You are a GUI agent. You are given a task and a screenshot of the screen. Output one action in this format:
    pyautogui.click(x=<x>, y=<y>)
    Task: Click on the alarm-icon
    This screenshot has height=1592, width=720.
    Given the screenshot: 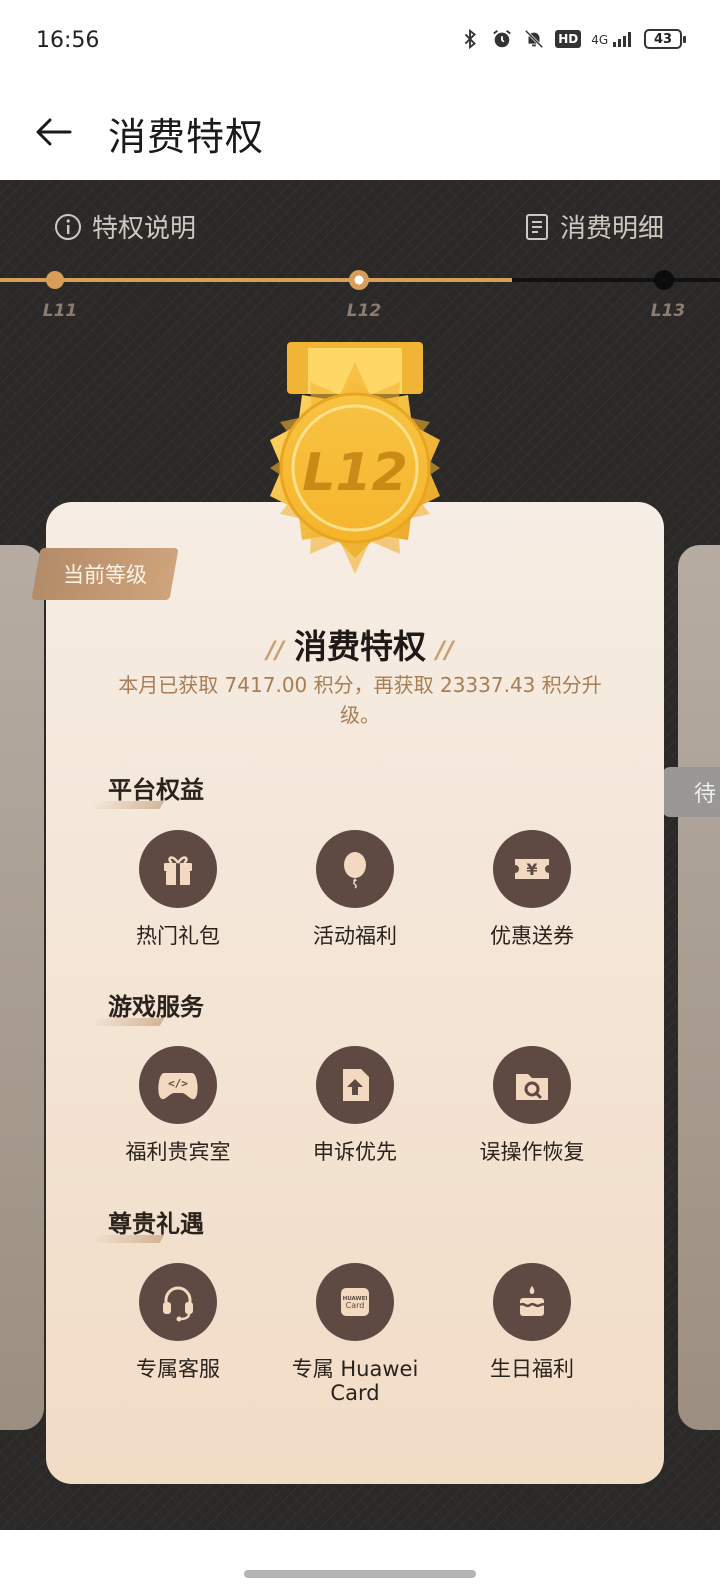 What is the action you would take?
    pyautogui.click(x=502, y=39)
    